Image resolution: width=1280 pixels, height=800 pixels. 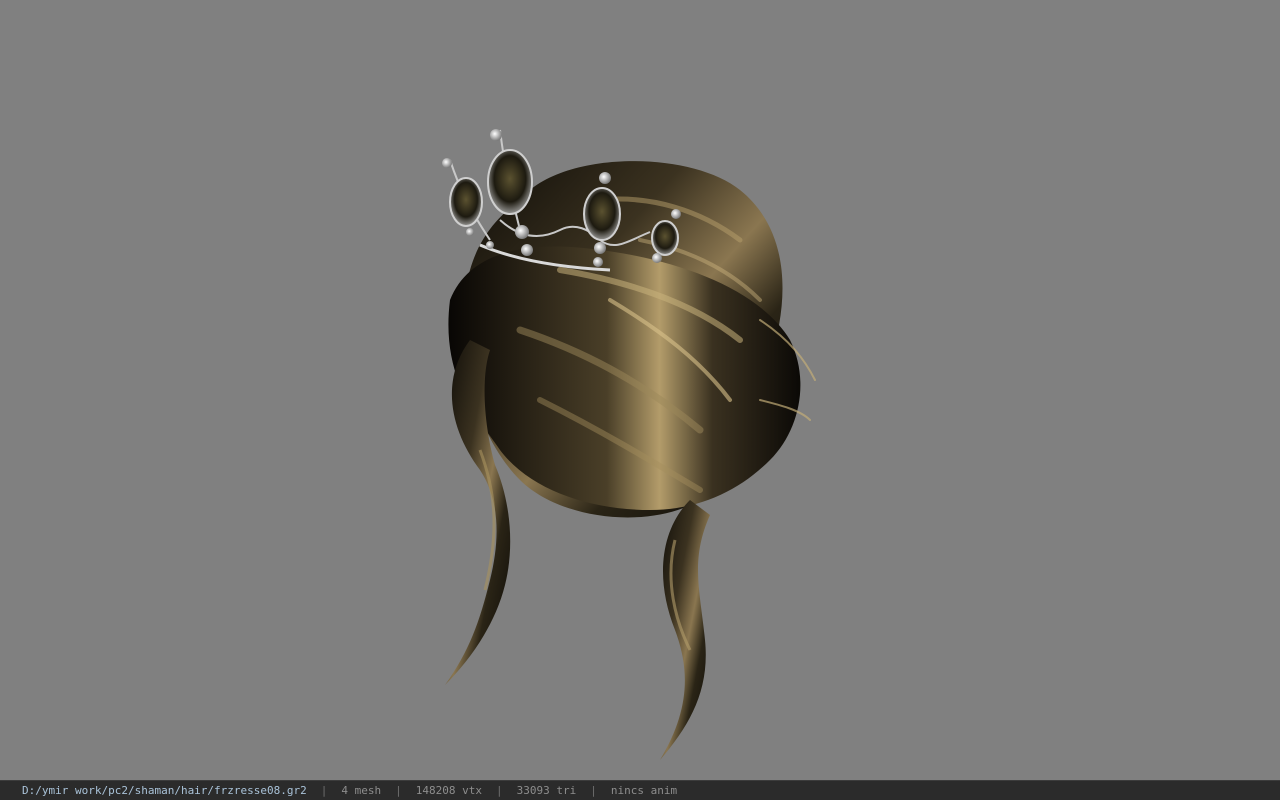 What do you see at coordinates (546, 790) in the screenshot?
I see `triangle-count: 33093 tri` at bounding box center [546, 790].